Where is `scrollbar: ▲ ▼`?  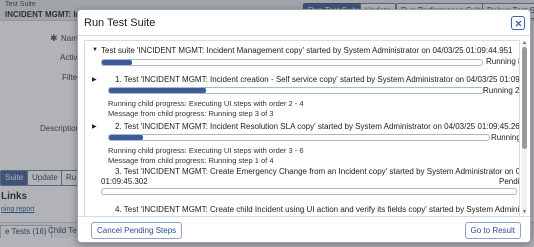
scrollbar: ▲ ▼ is located at coordinates (524, 128).